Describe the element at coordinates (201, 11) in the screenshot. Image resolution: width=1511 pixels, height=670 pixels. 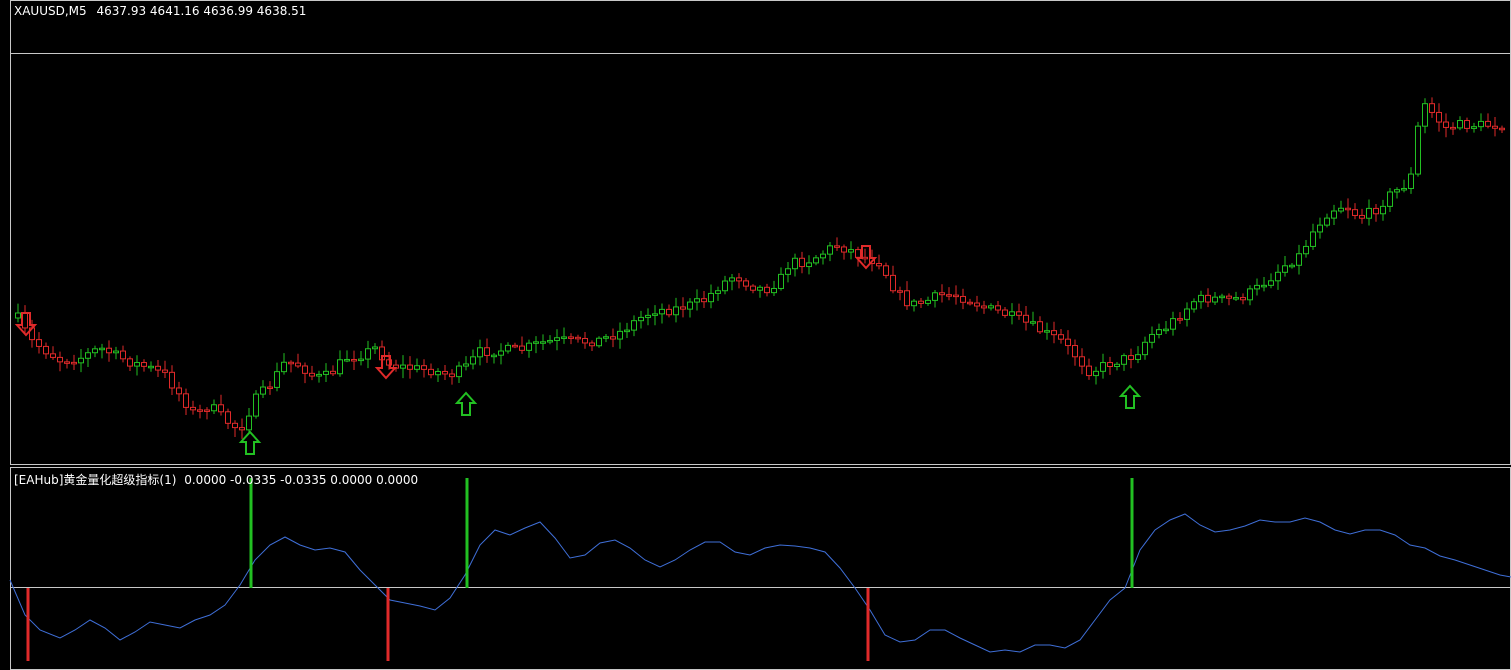
I see `ohlc-readout: 4637.93 4641.16 4636.99 4638.51` at that location.